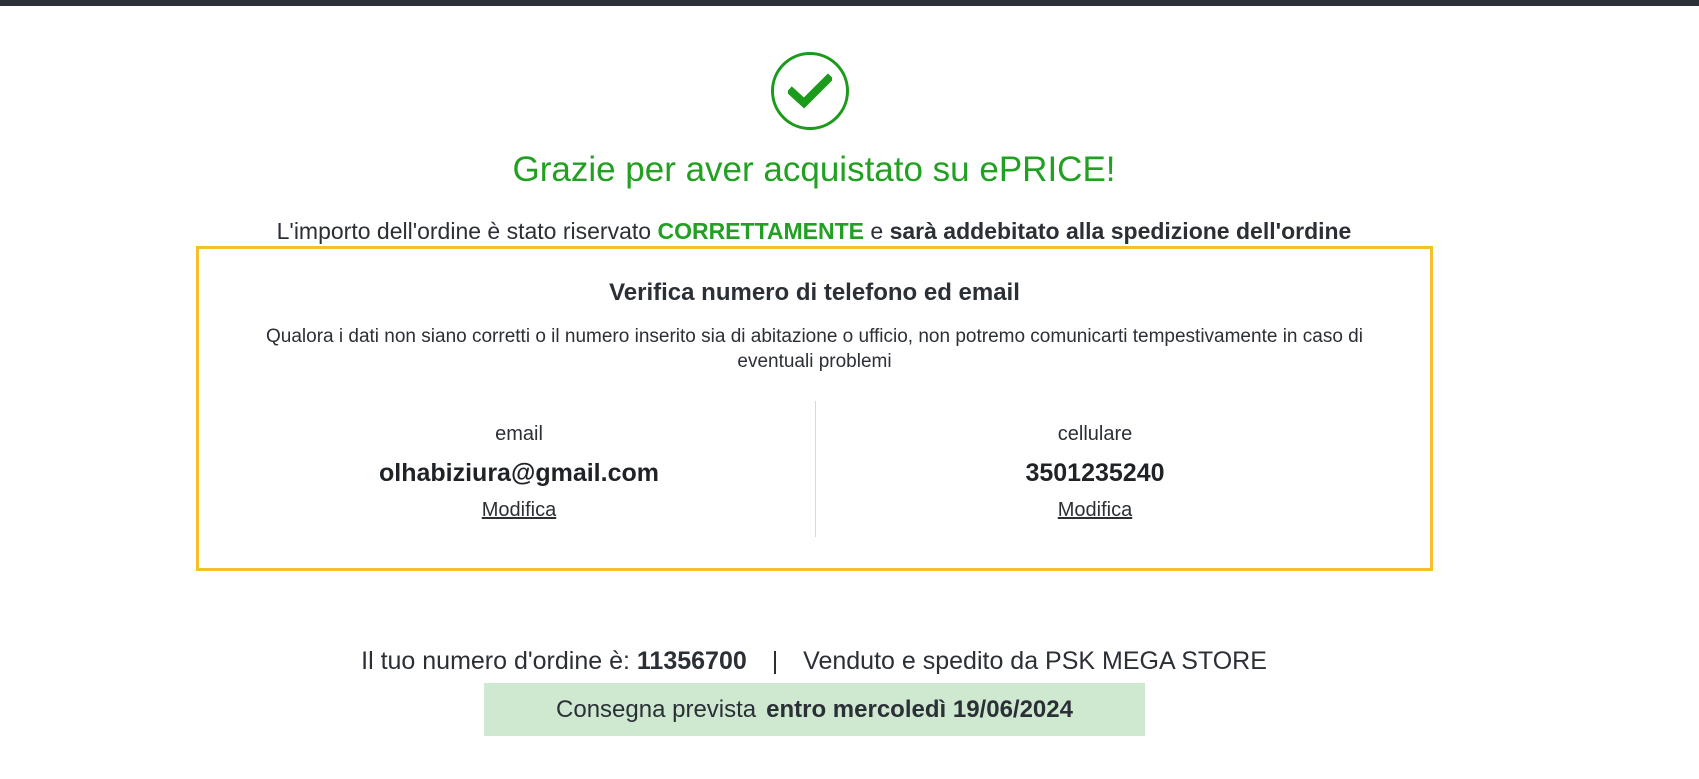  What do you see at coordinates (919, 709) in the screenshot?
I see `delivery-date: entro mercoledì 19/06/2024` at bounding box center [919, 709].